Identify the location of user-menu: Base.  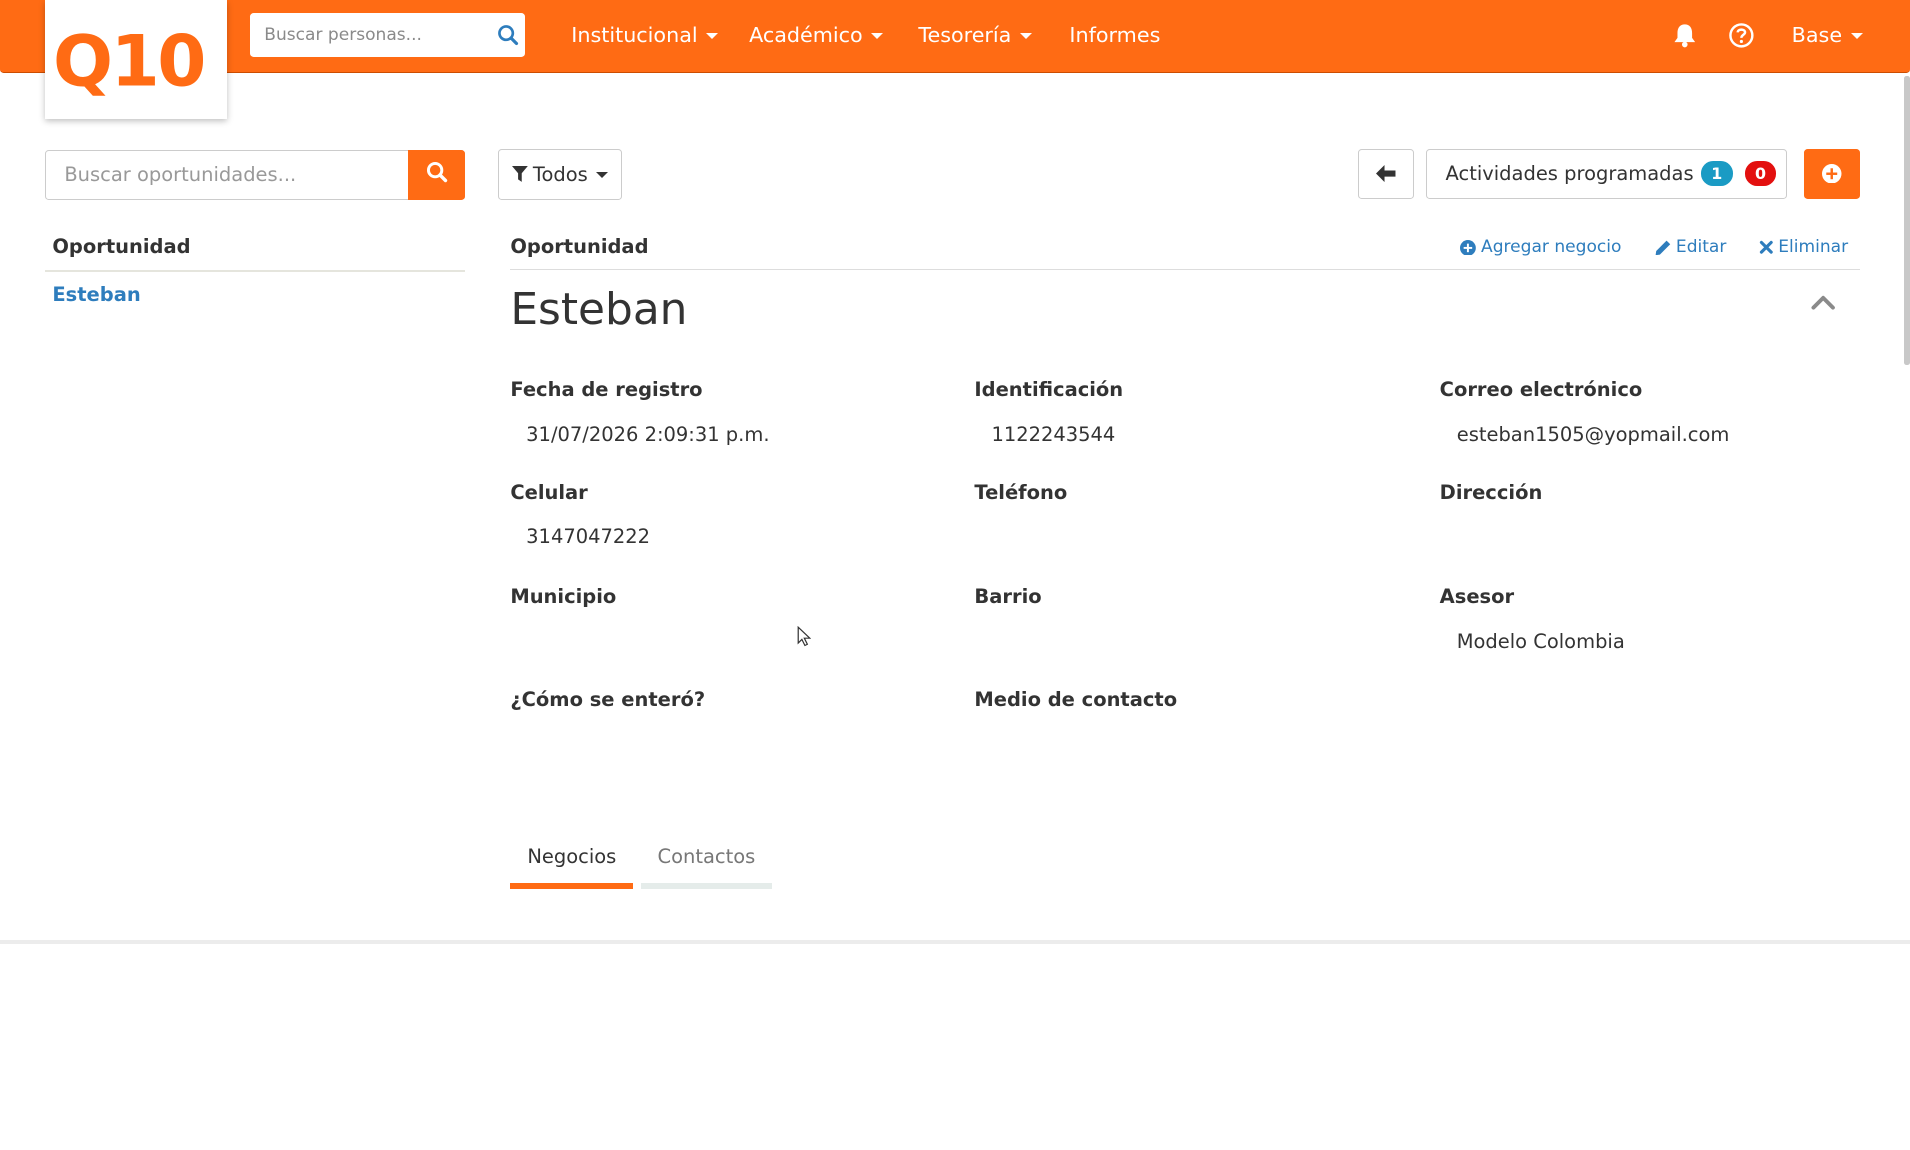
(1827, 35).